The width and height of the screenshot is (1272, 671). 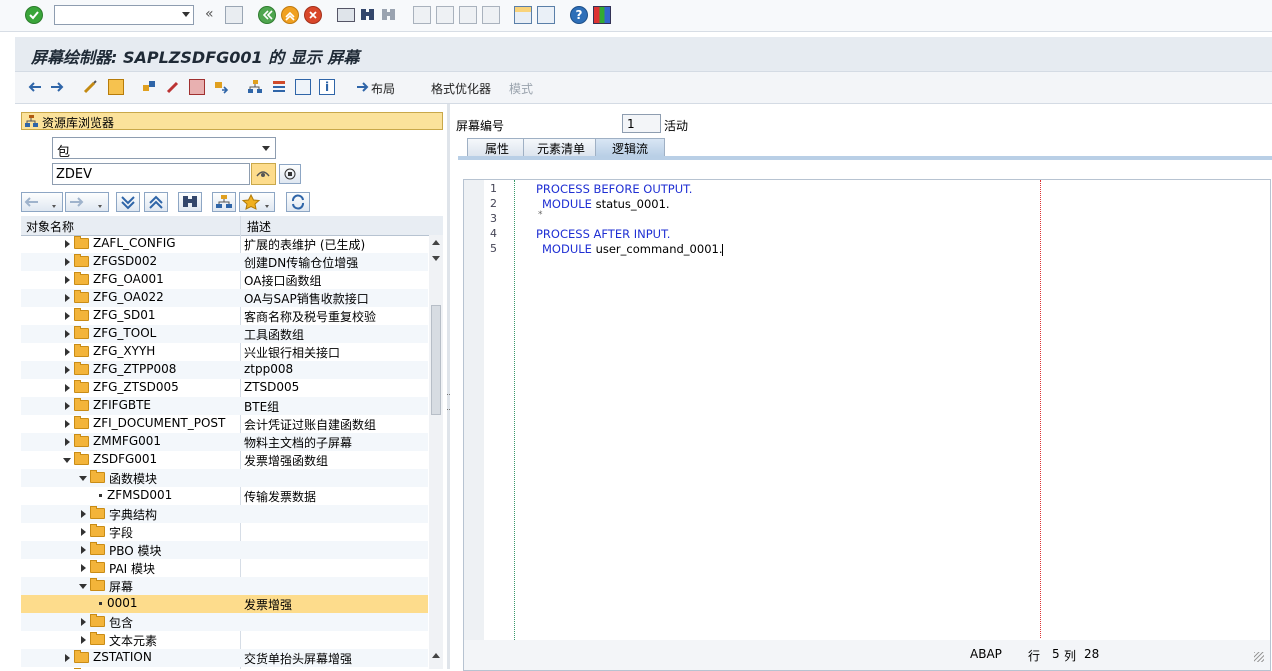 What do you see at coordinates (224, 604) in the screenshot?
I see `tree-row: 0001 发票增强` at bounding box center [224, 604].